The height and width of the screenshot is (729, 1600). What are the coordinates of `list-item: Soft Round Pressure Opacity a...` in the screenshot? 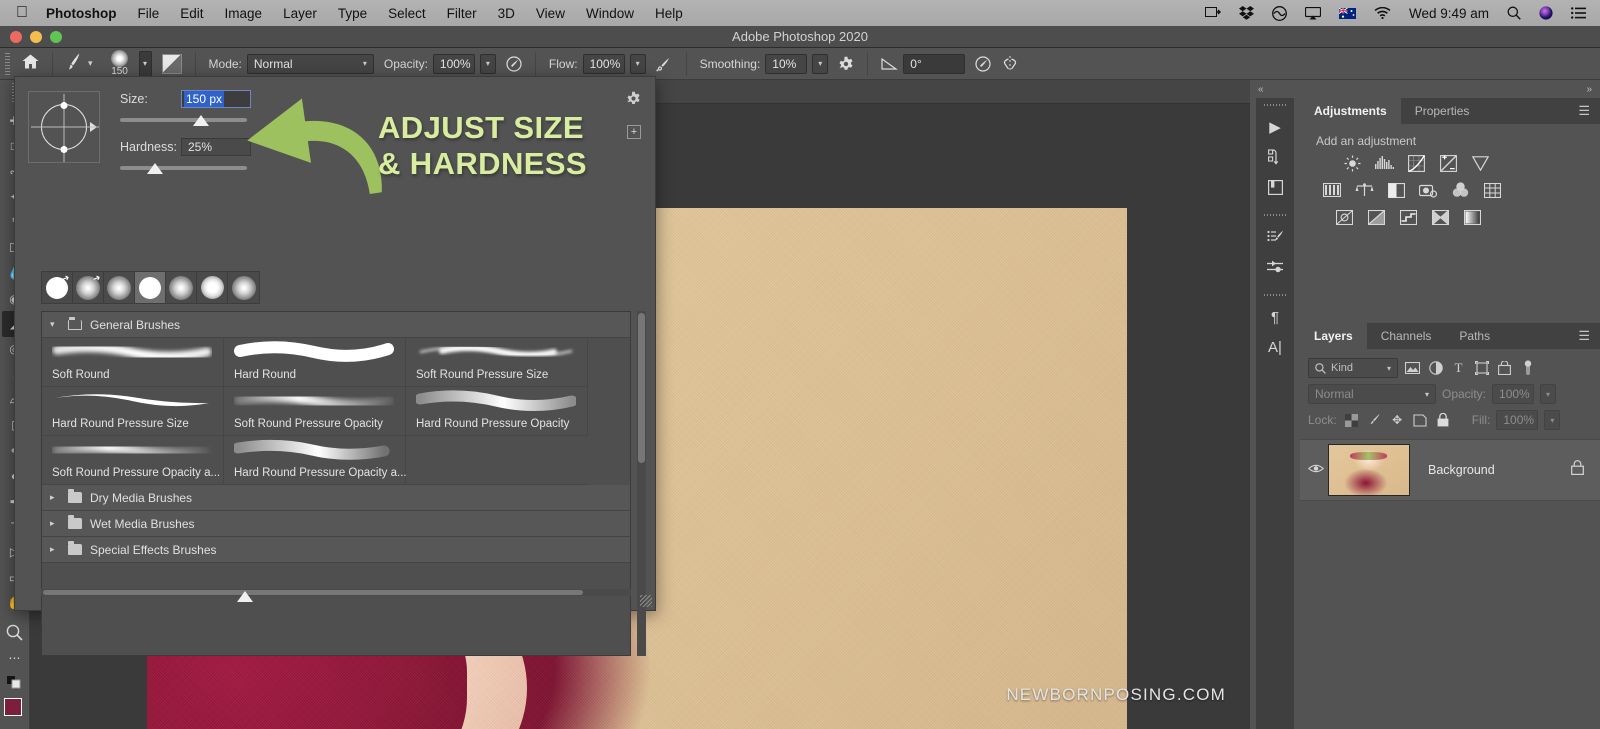 It's located at (133, 460).